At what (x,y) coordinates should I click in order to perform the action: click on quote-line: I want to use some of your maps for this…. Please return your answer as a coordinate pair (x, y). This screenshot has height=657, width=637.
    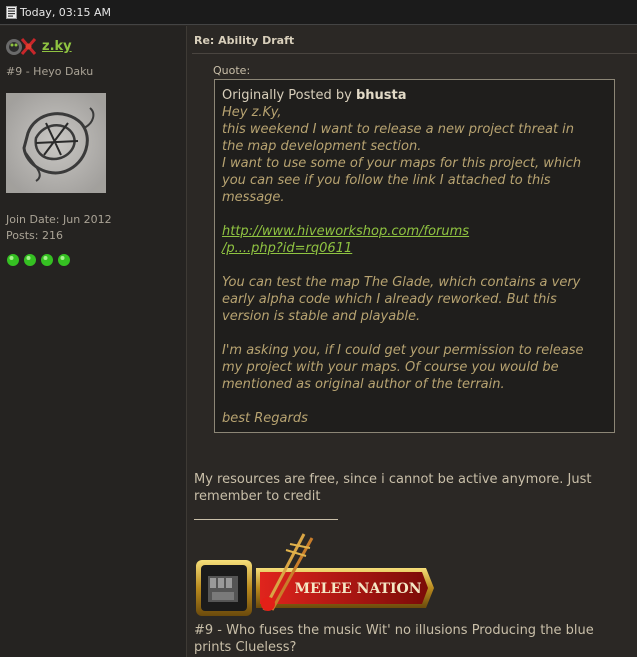
    Looking at the image, I should click on (402, 163).